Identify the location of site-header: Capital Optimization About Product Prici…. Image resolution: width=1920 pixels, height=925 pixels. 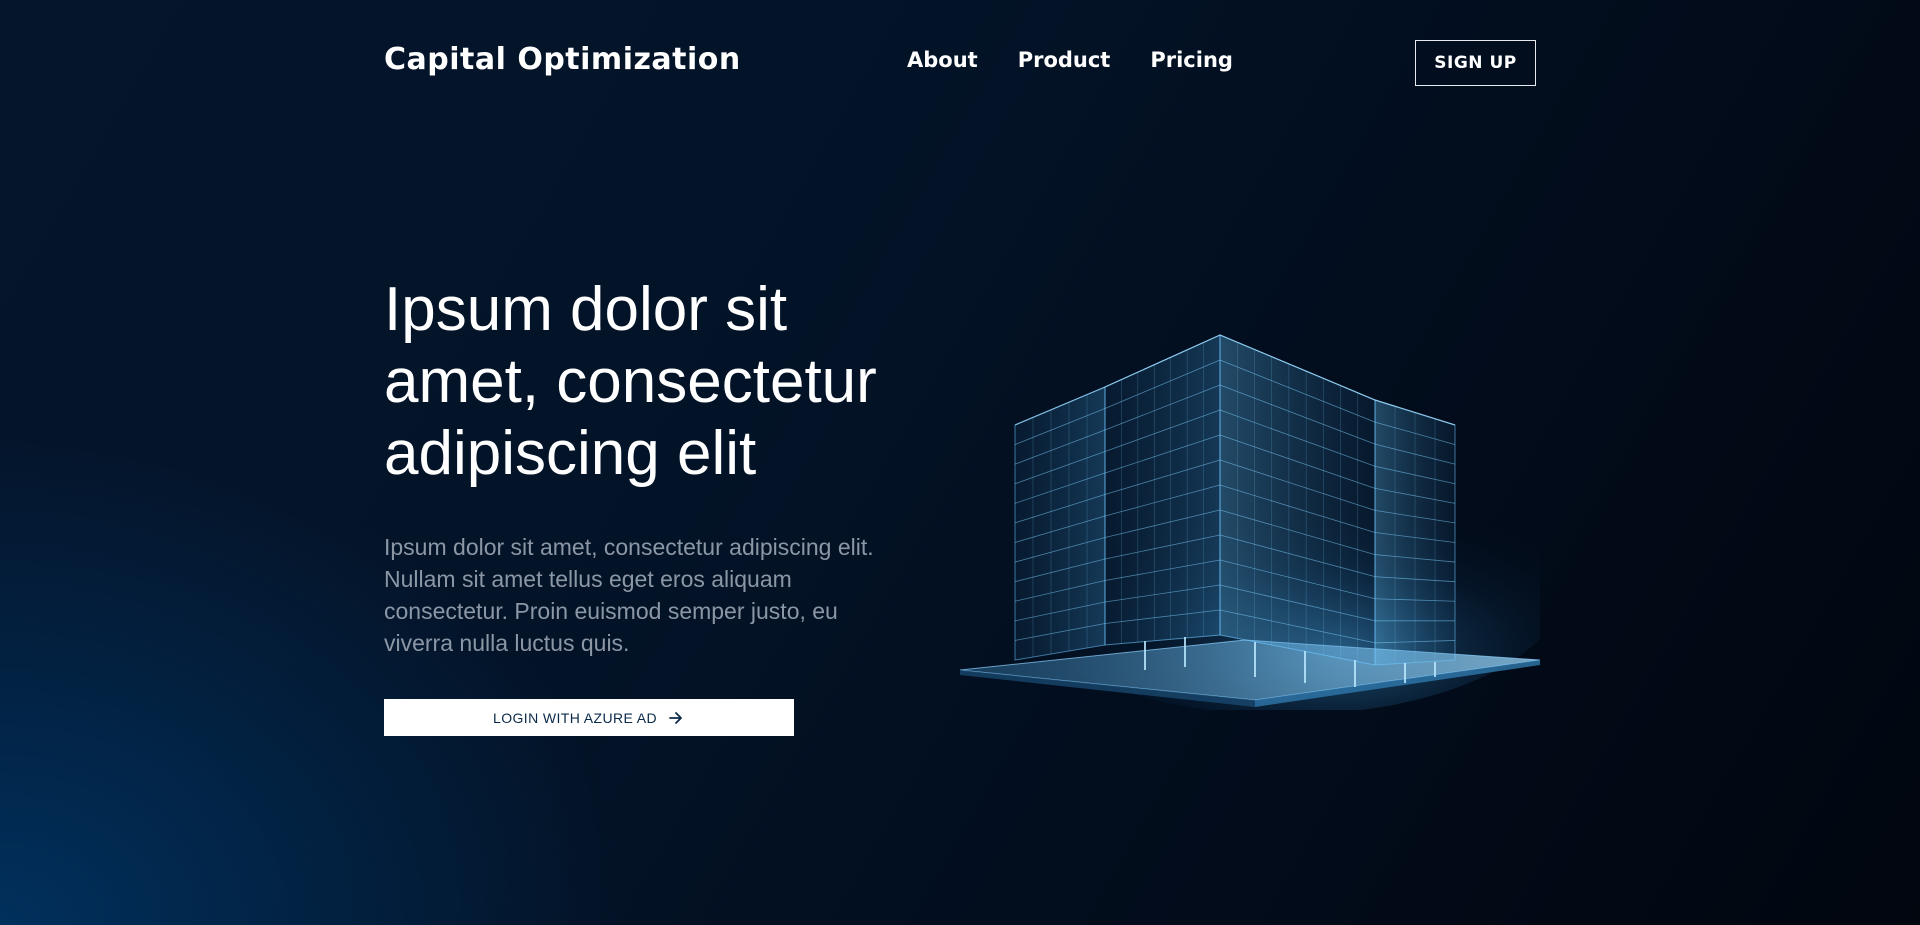
(960, 62).